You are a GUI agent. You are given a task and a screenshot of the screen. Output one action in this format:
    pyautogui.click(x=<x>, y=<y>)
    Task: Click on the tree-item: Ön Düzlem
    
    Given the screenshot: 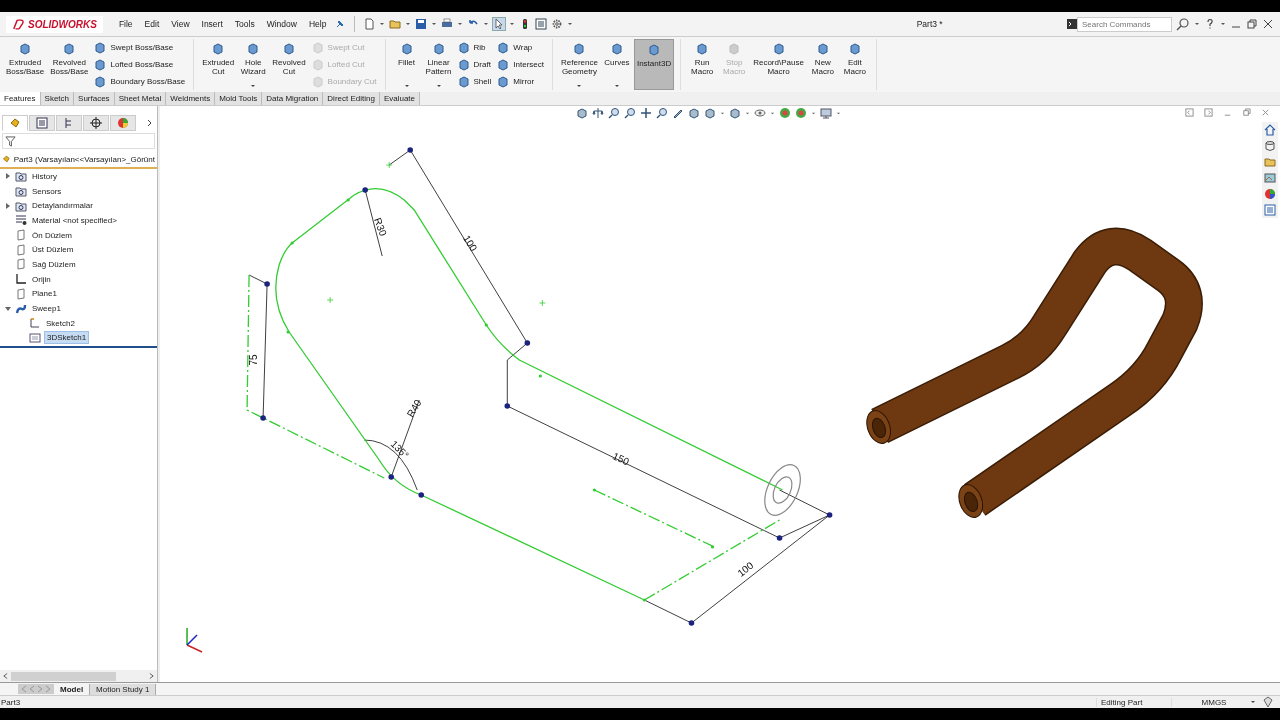 What is the action you would take?
    pyautogui.click(x=52, y=235)
    